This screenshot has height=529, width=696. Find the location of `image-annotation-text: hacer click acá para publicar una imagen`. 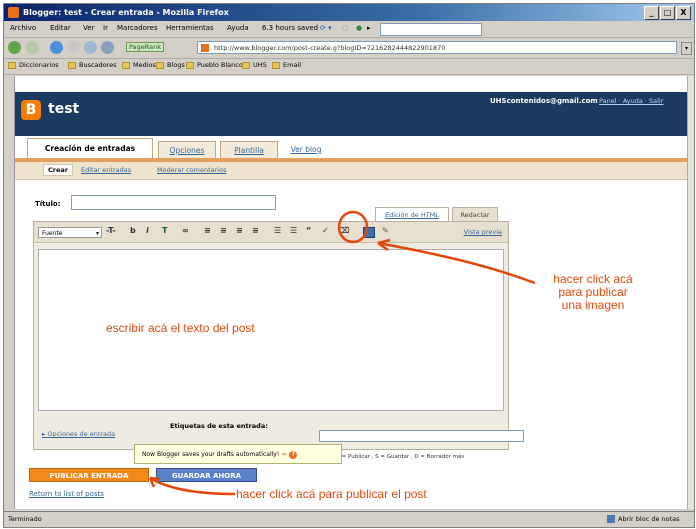

image-annotation-text: hacer click acá para publicar una imagen is located at coordinates (593, 292).